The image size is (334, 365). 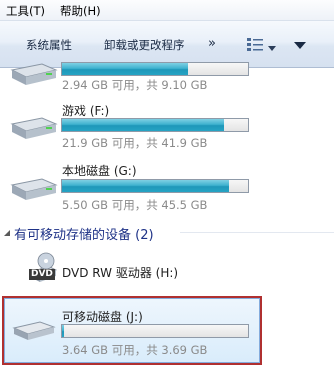 I want to click on section-header-removable: 有可移动存储的设备 (2), so click(x=84, y=233).